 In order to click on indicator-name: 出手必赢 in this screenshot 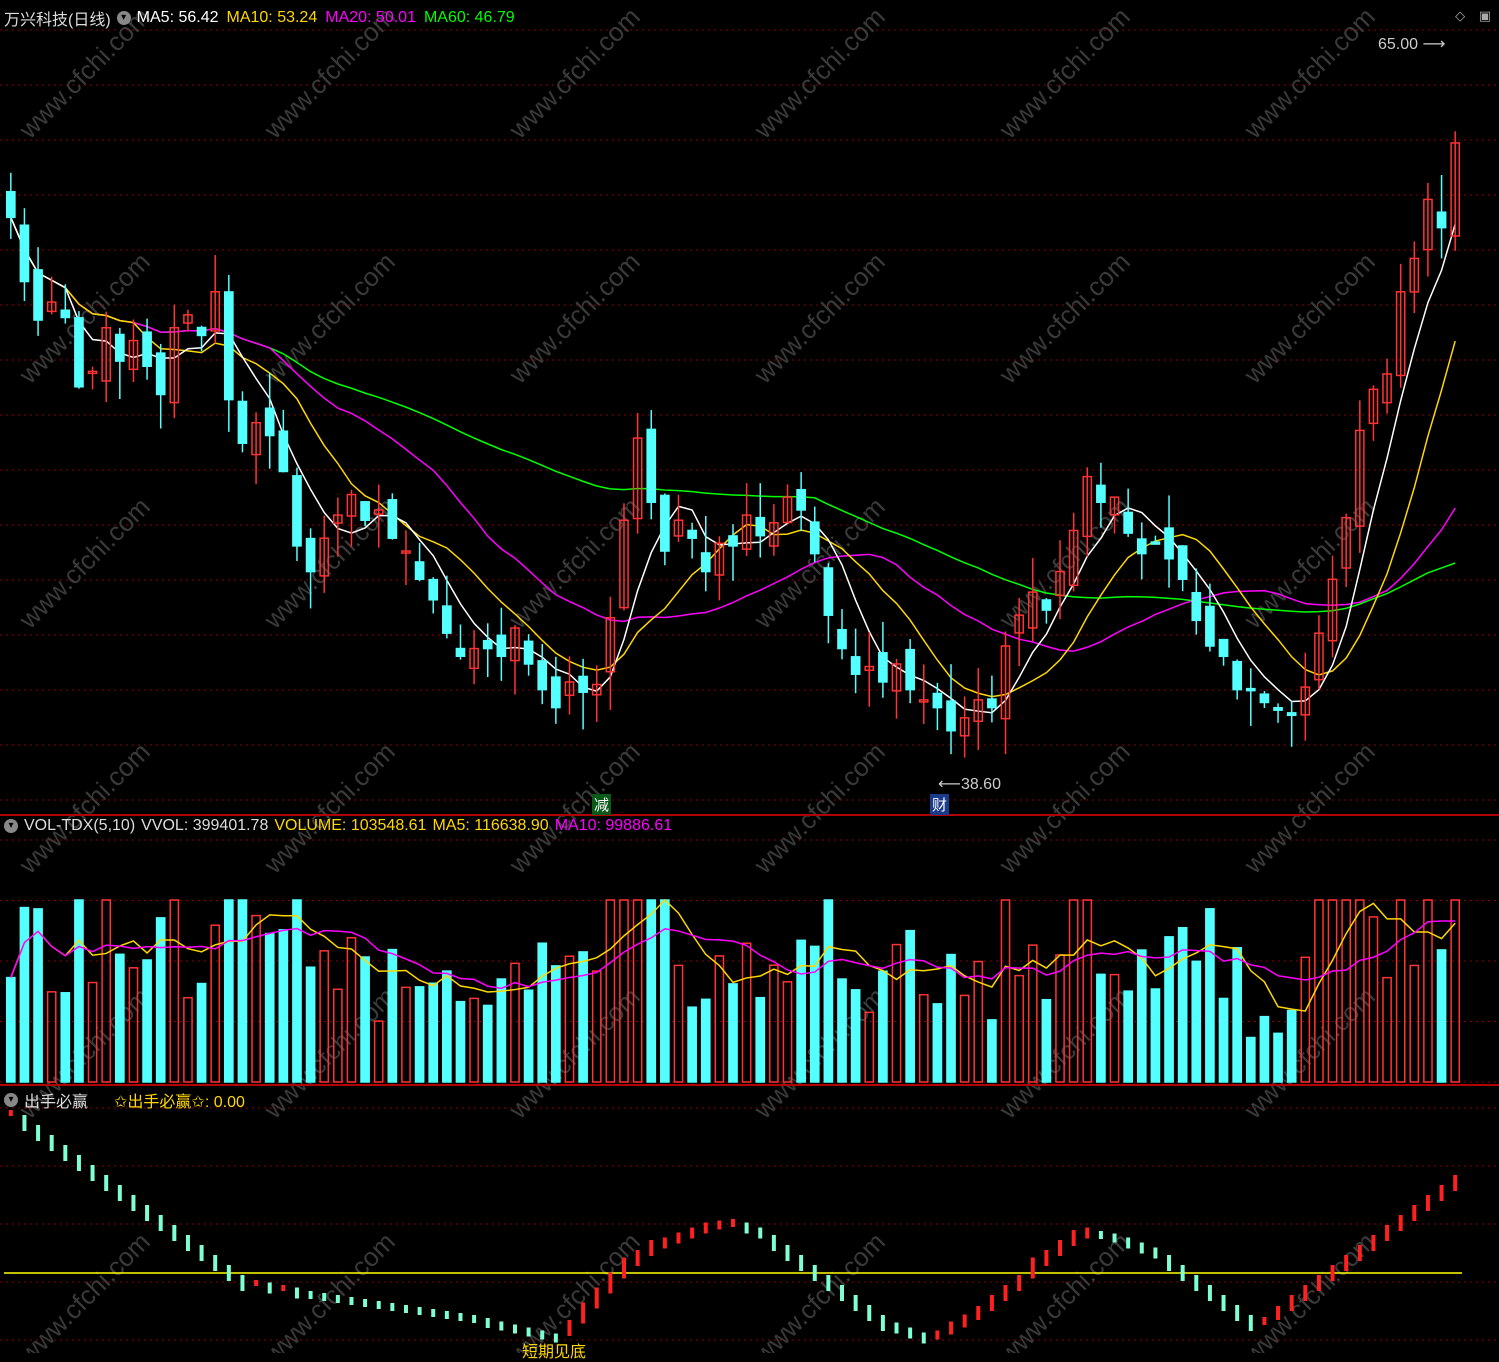, I will do `click(56, 1100)`.